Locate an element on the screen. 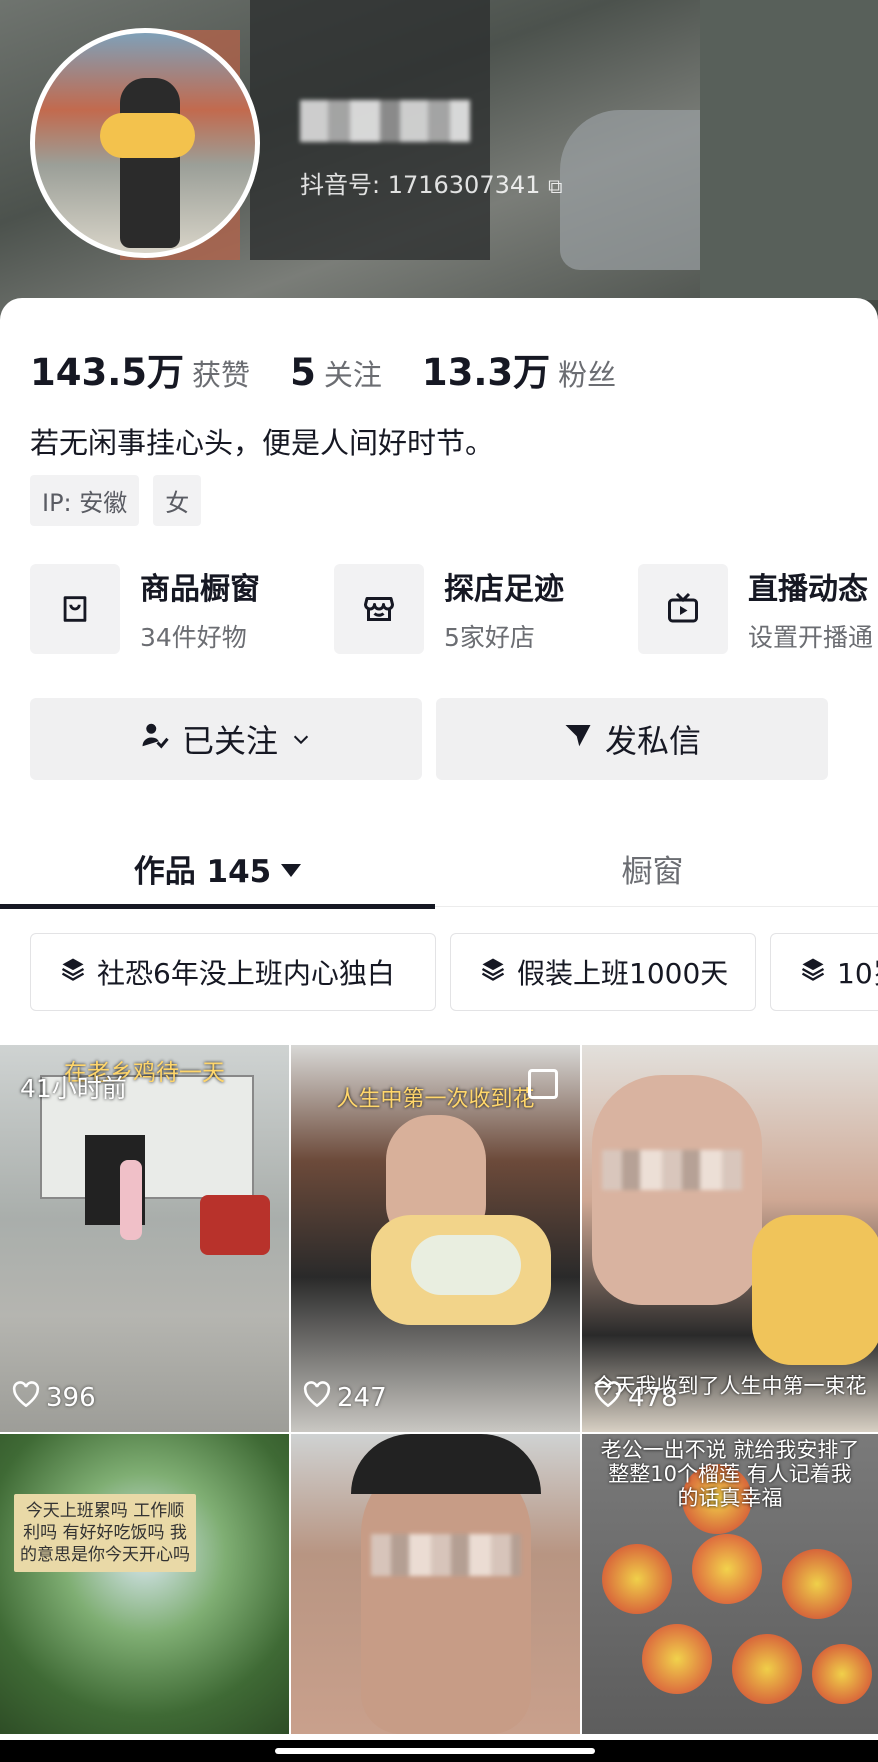  service-subtitle: 设置开播通 is located at coordinates (811, 637).